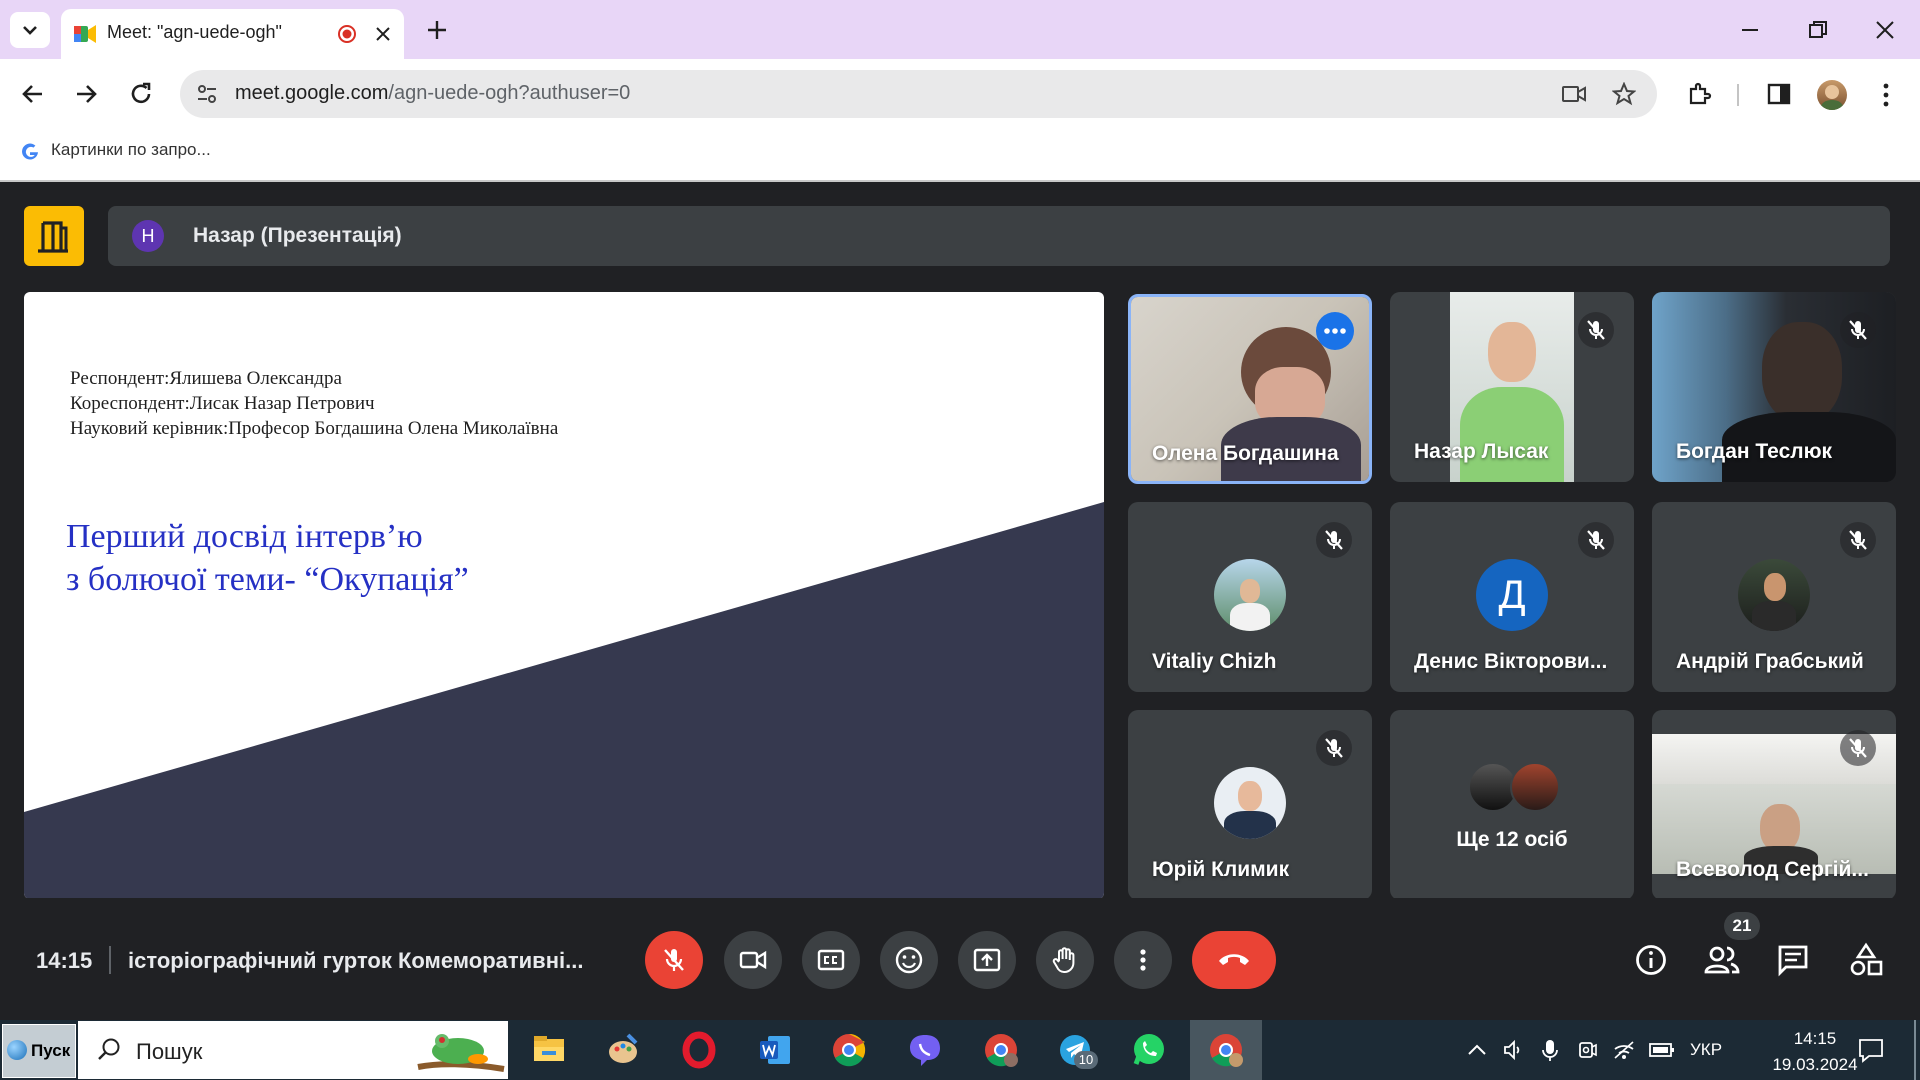 The width and height of the screenshot is (1920, 1080). I want to click on people-icon, so click(1722, 960).